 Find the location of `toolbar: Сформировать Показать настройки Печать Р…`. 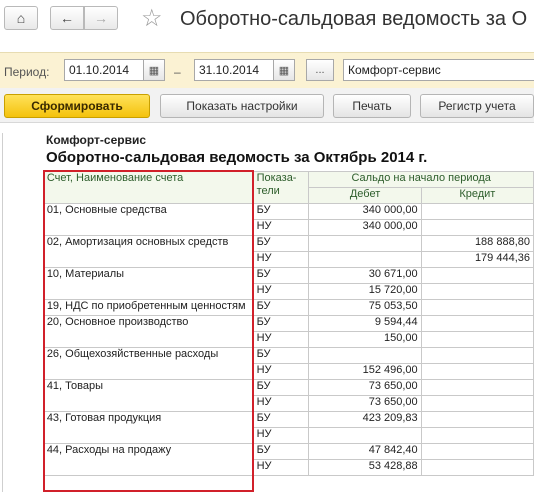

toolbar: Сформировать Показать настройки Печать Р… is located at coordinates (267, 105).